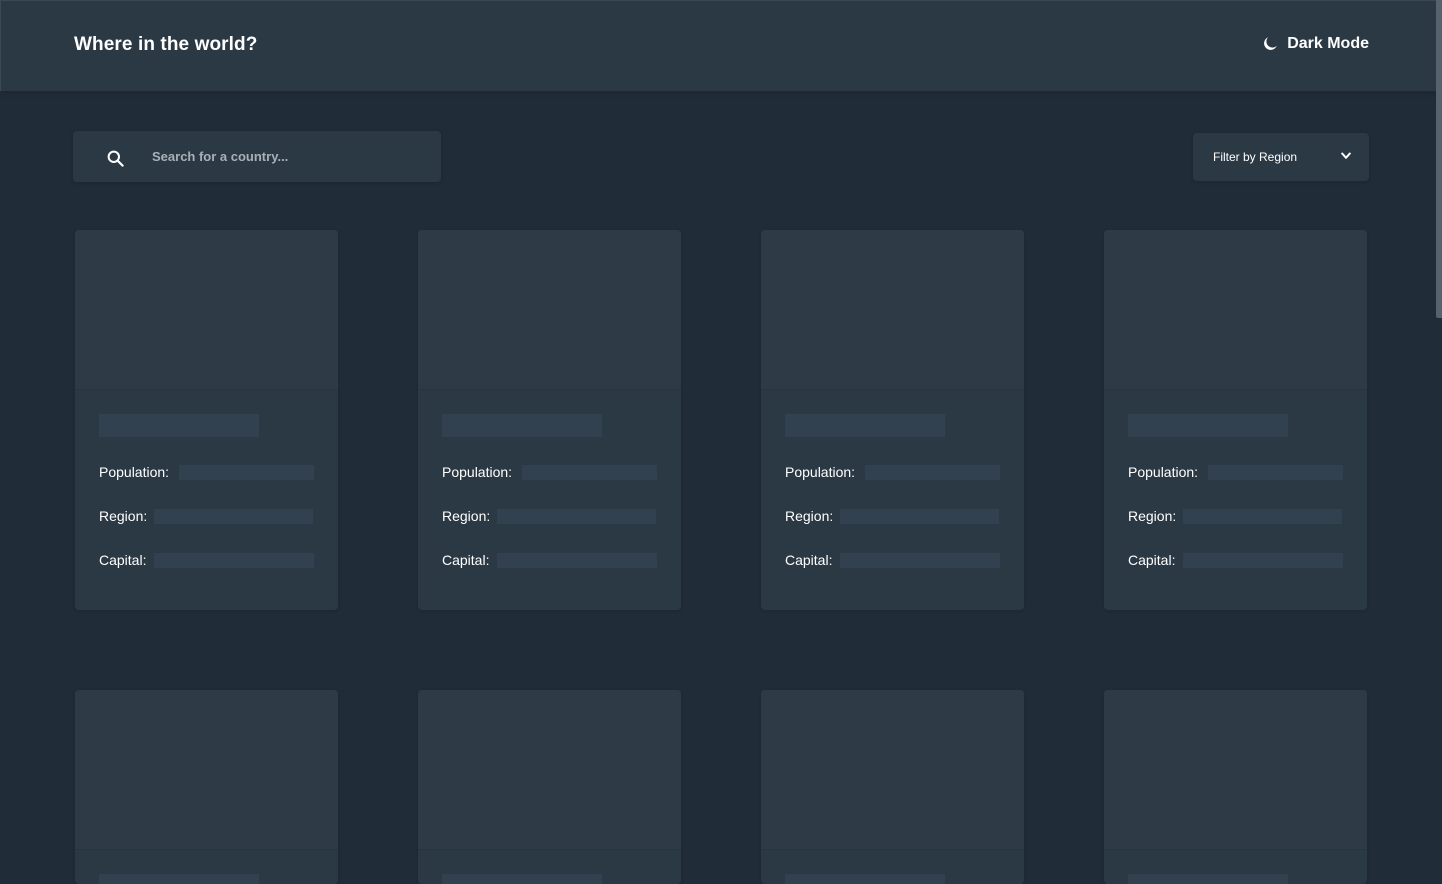 The image size is (1442, 884). I want to click on search-input, so click(290, 156).